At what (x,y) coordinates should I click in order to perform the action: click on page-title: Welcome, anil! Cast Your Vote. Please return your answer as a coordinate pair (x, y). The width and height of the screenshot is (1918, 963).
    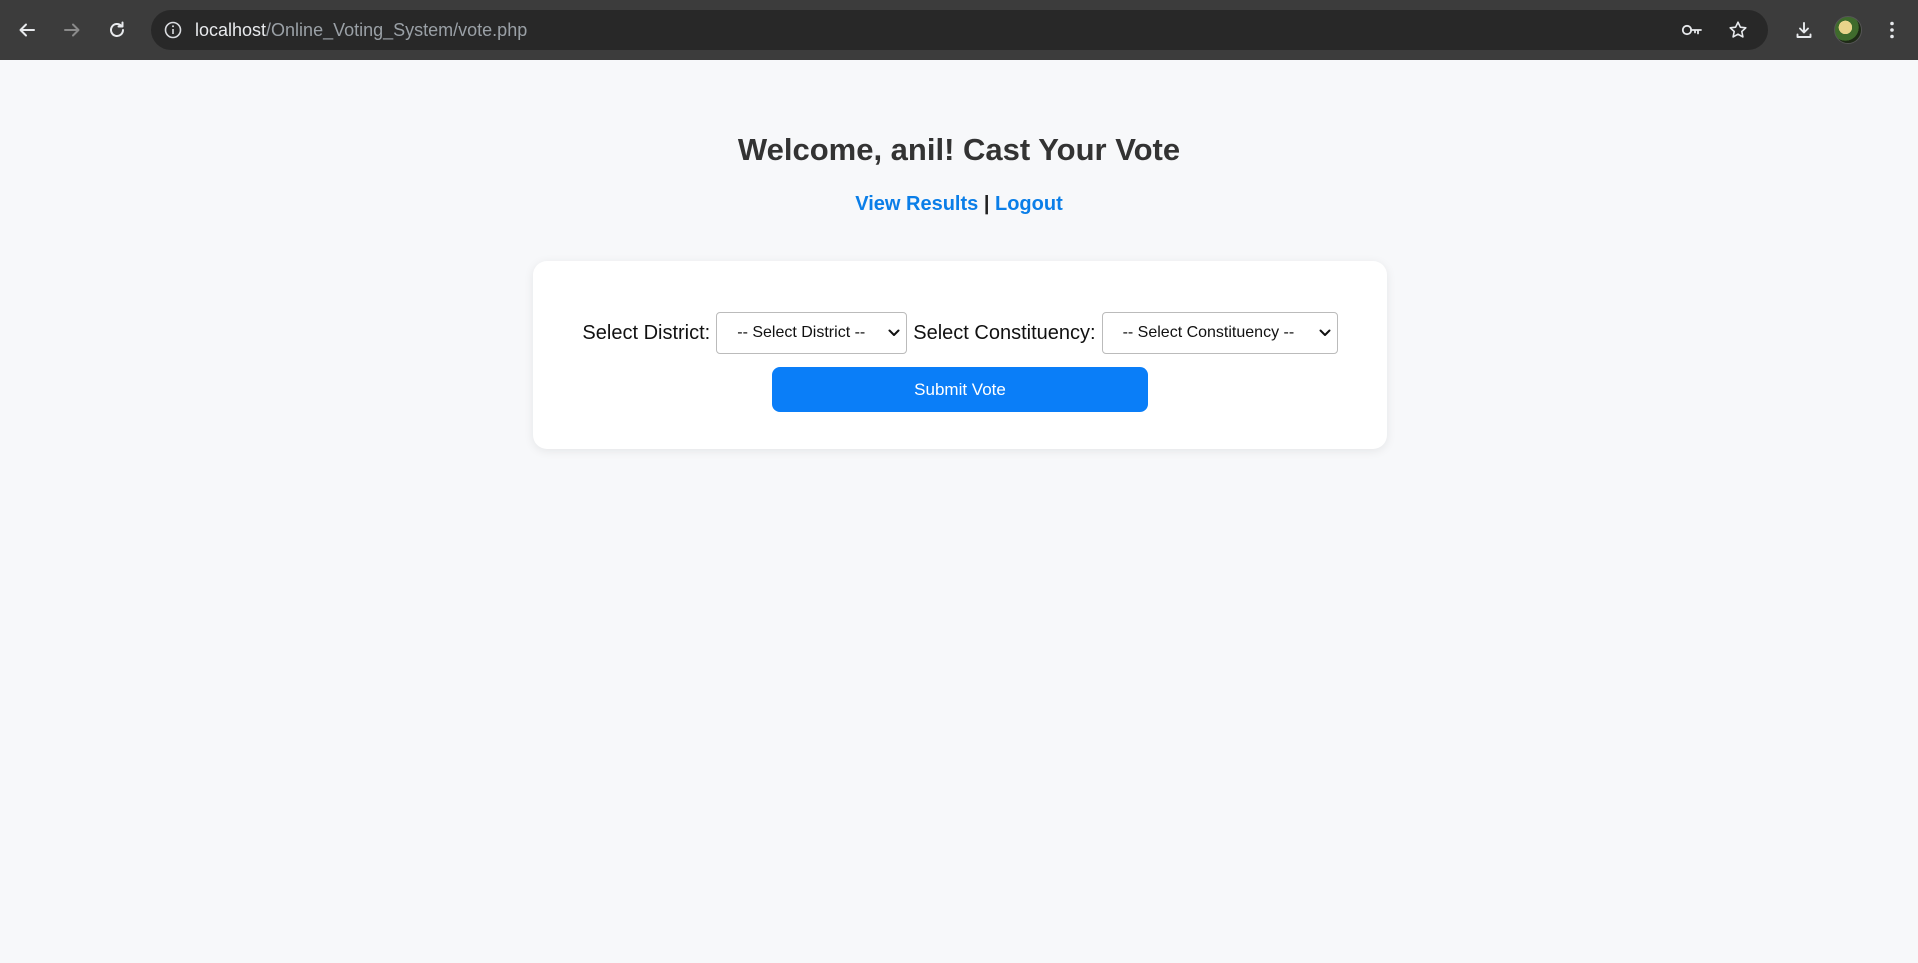
    Looking at the image, I should click on (959, 149).